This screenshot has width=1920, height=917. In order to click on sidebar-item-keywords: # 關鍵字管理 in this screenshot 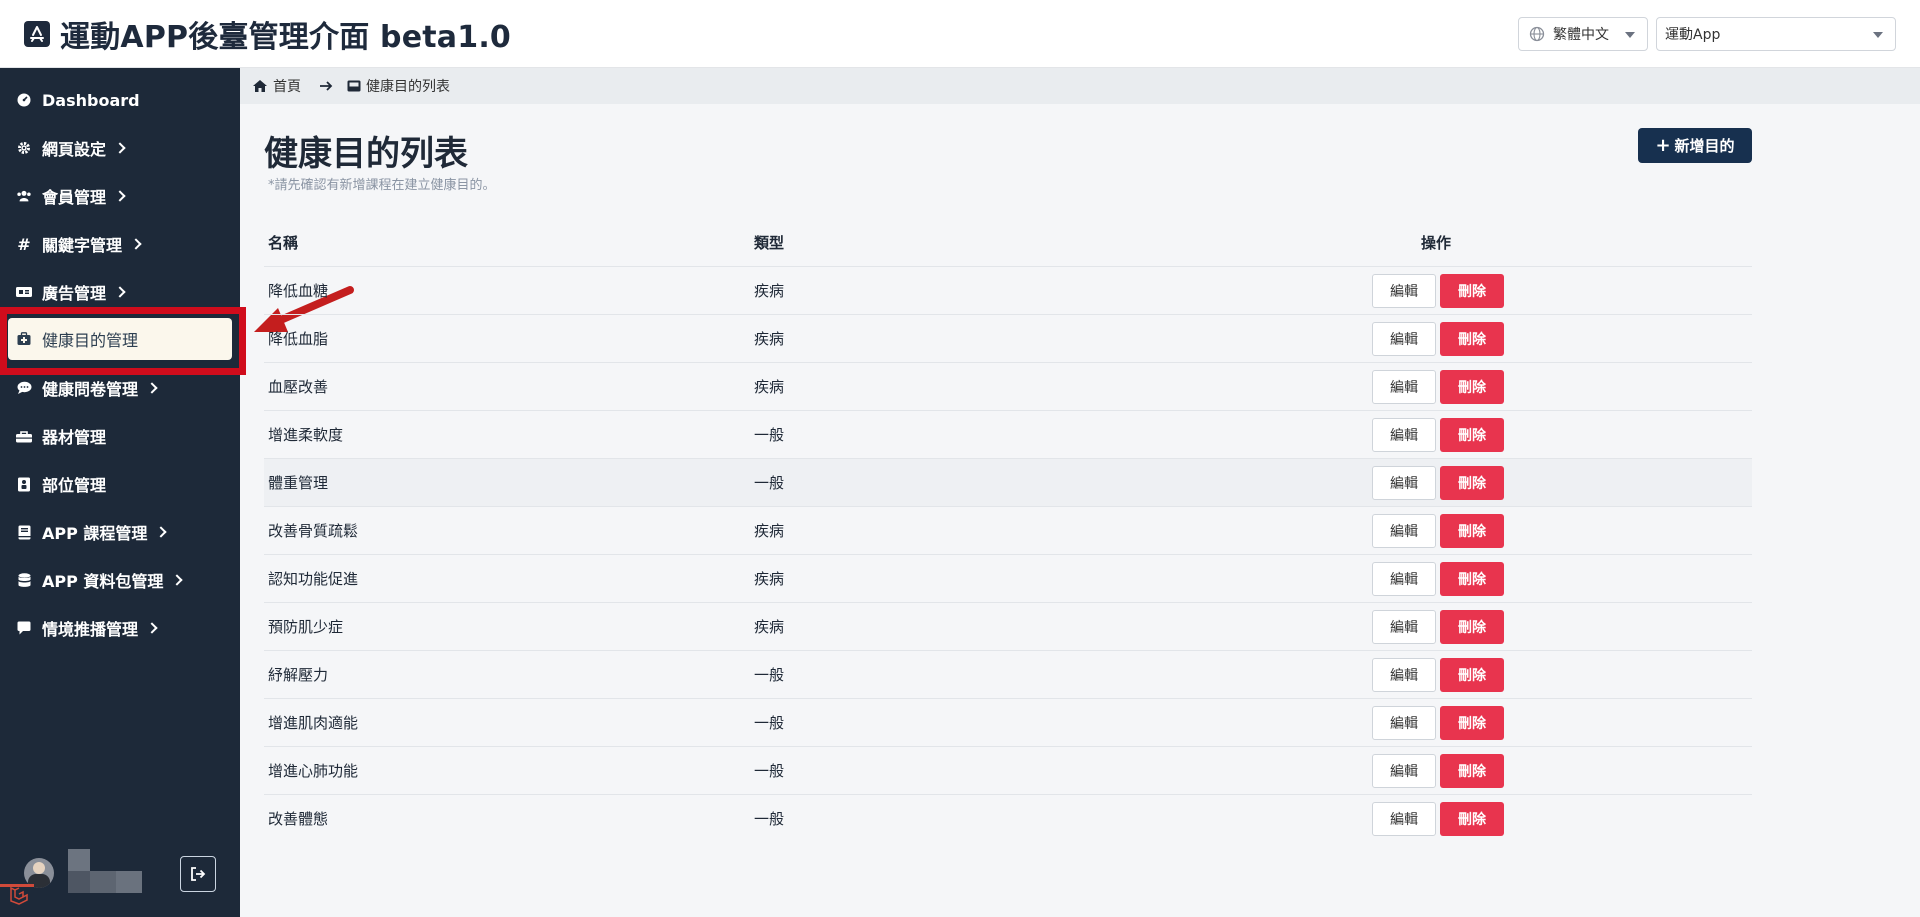, I will do `click(120, 244)`.